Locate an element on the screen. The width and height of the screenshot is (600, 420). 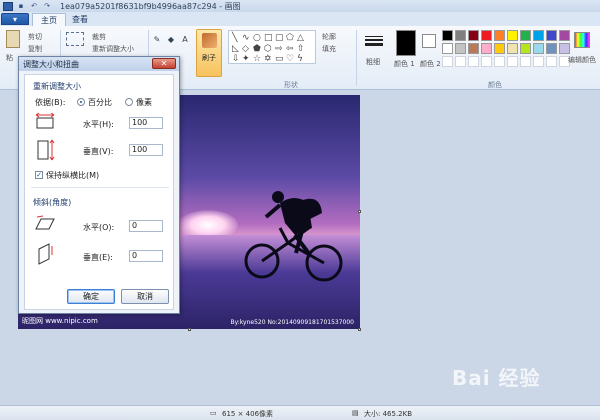
arrow-up-shape-icon: ⇧ is located at coordinates (301, 49).